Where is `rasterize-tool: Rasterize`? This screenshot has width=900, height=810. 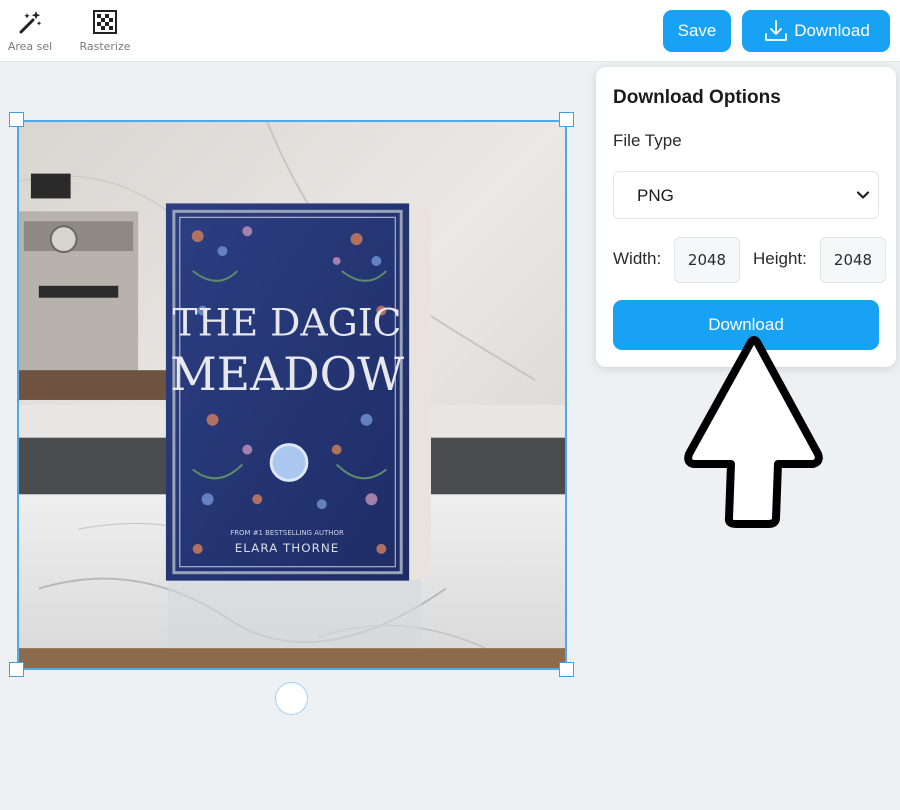 rasterize-tool: Rasterize is located at coordinates (105, 30).